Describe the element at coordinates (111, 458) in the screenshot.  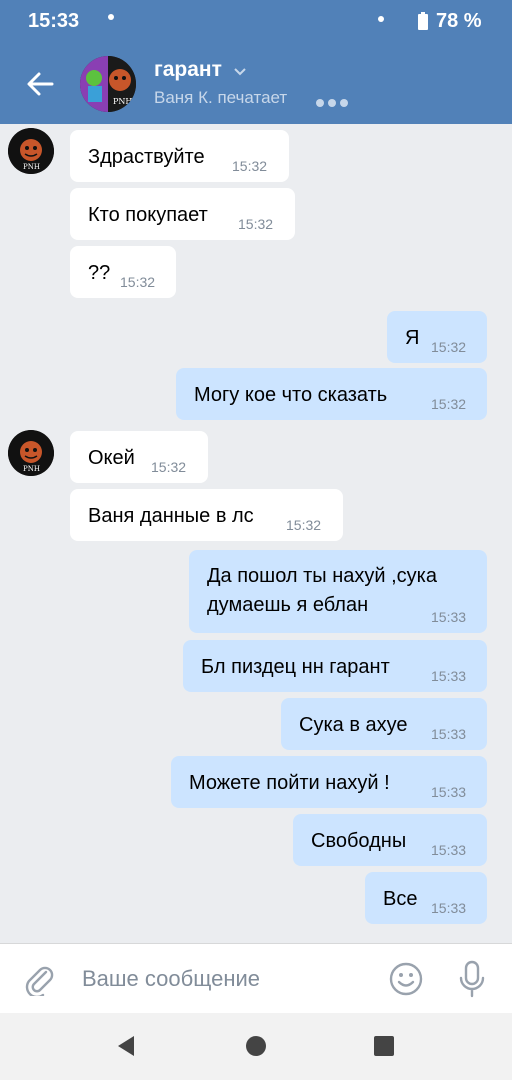
I see `message-text: Окей` at that location.